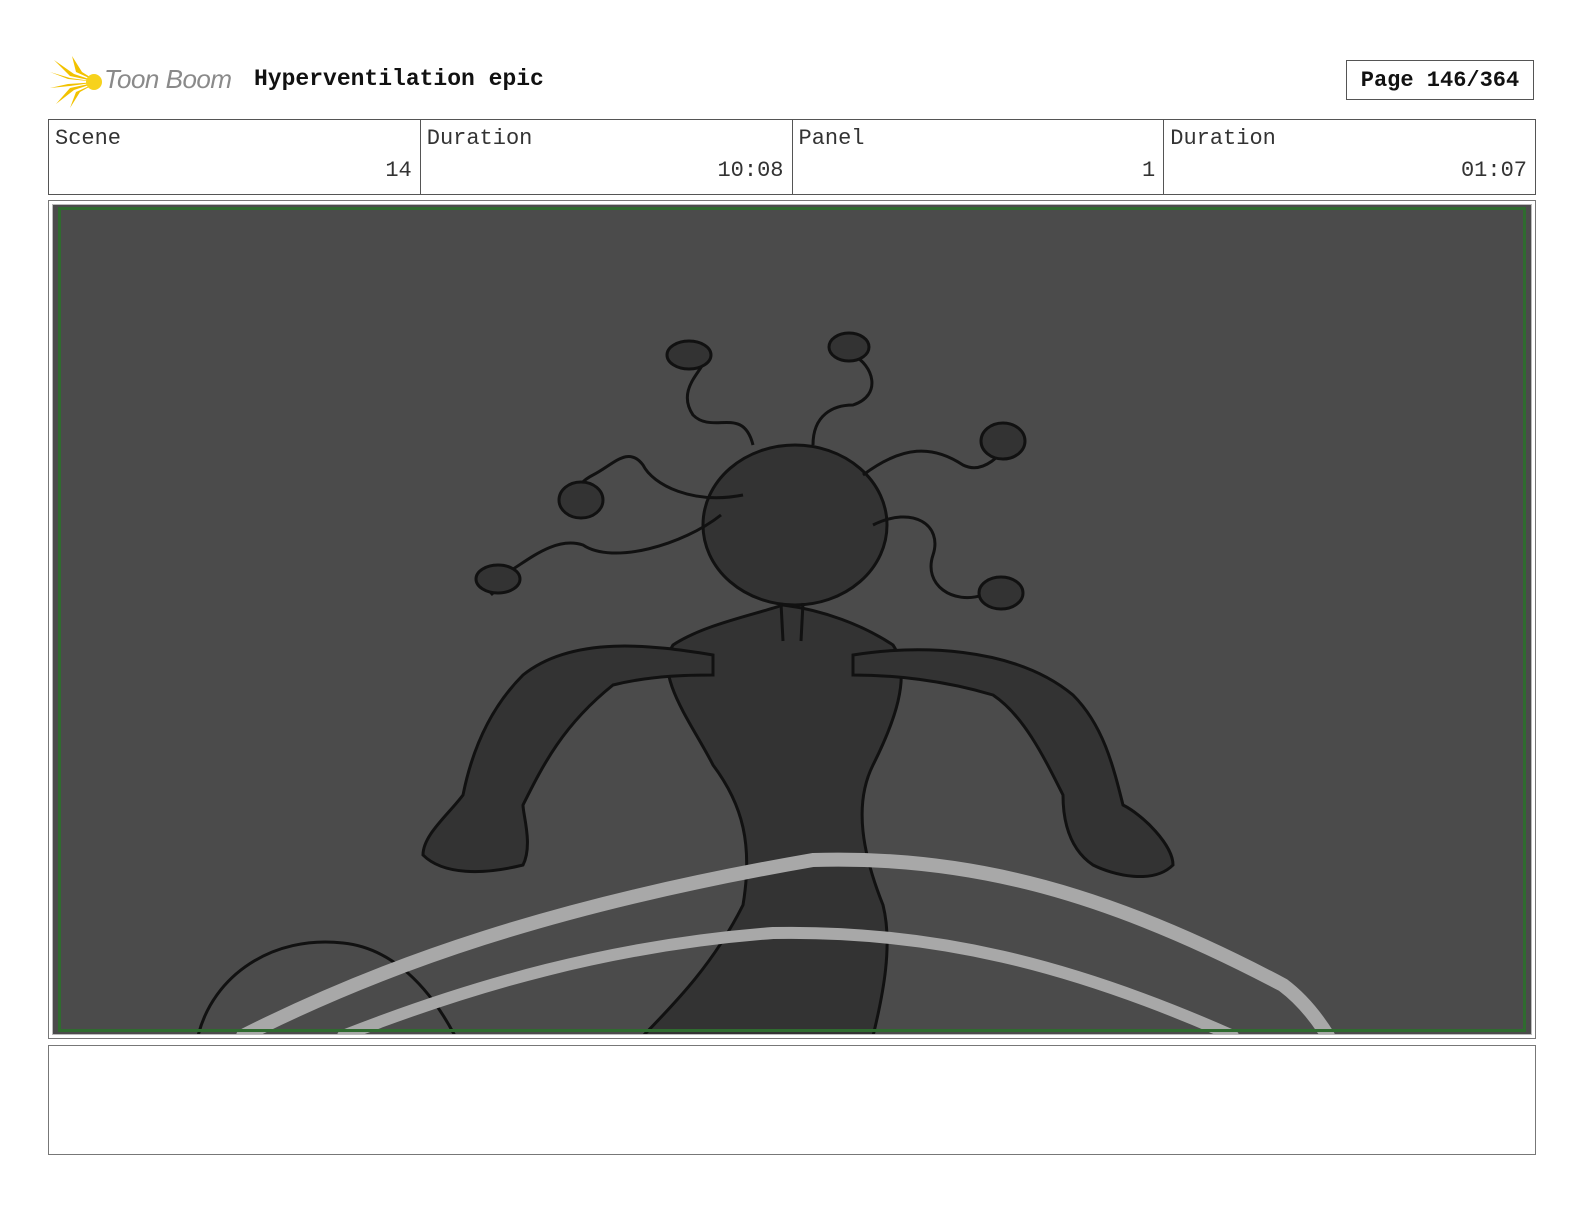 This screenshot has height=1224, width=1584. I want to click on panel-notes-box, so click(792, 1100).